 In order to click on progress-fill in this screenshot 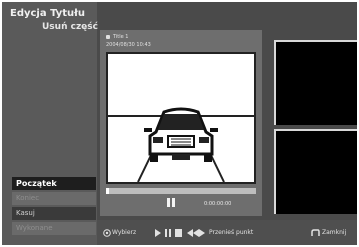, I will do `click(107, 191)`.